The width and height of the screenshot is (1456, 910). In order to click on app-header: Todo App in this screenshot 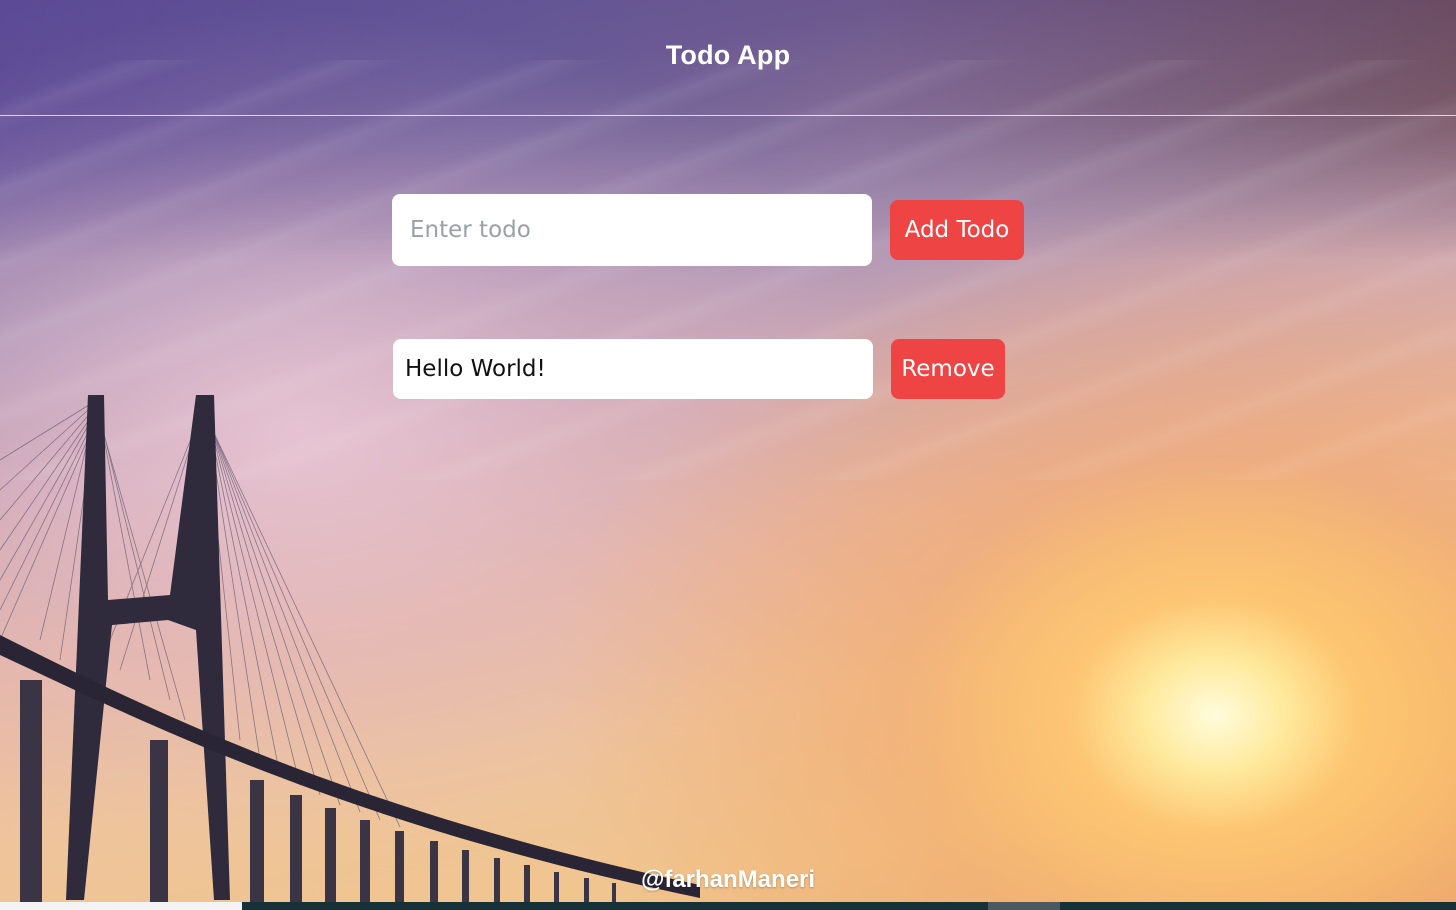, I will do `click(728, 58)`.